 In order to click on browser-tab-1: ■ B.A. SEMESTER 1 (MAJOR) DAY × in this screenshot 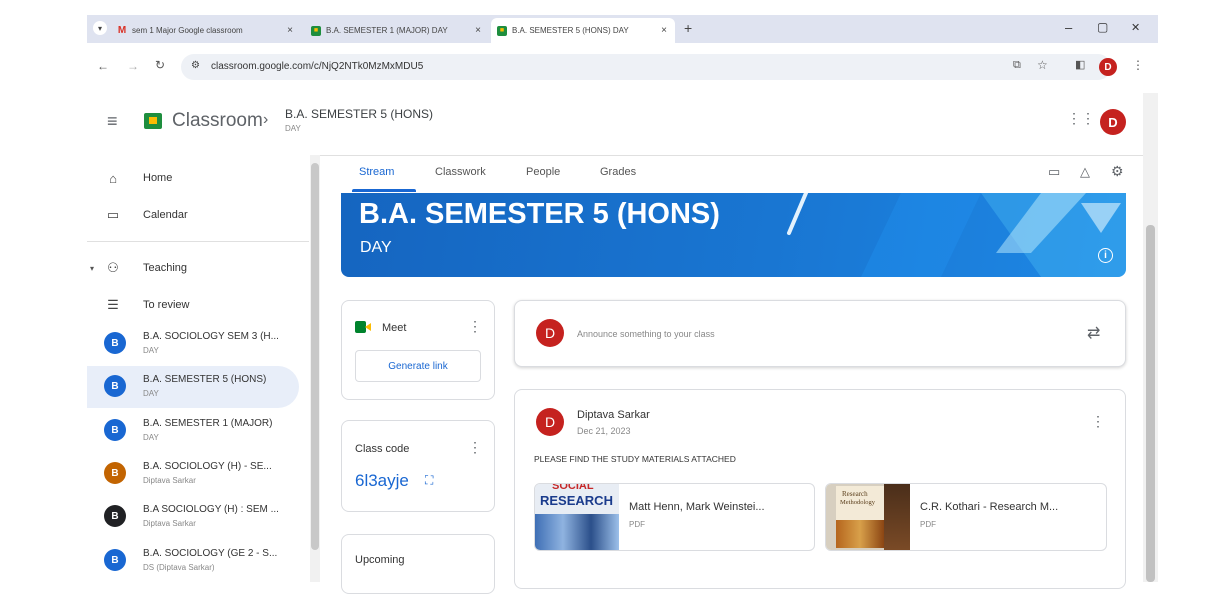, I will do `click(397, 30)`.